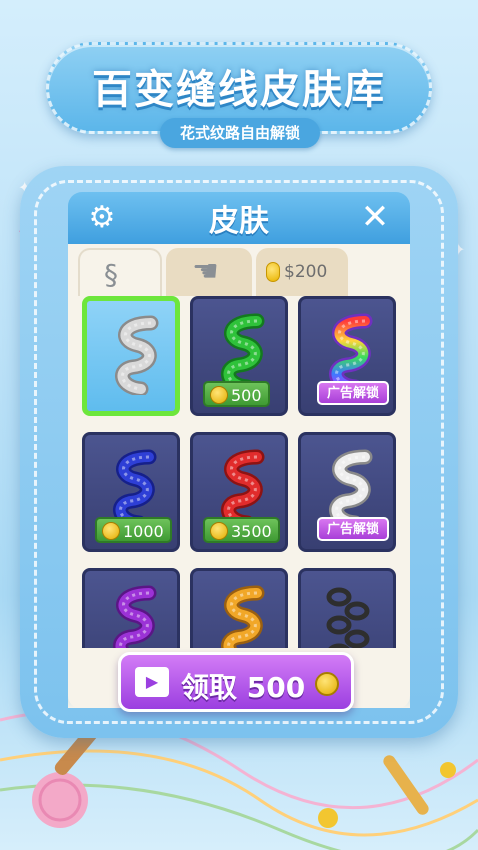  I want to click on chain-icon, so click(348, 617).